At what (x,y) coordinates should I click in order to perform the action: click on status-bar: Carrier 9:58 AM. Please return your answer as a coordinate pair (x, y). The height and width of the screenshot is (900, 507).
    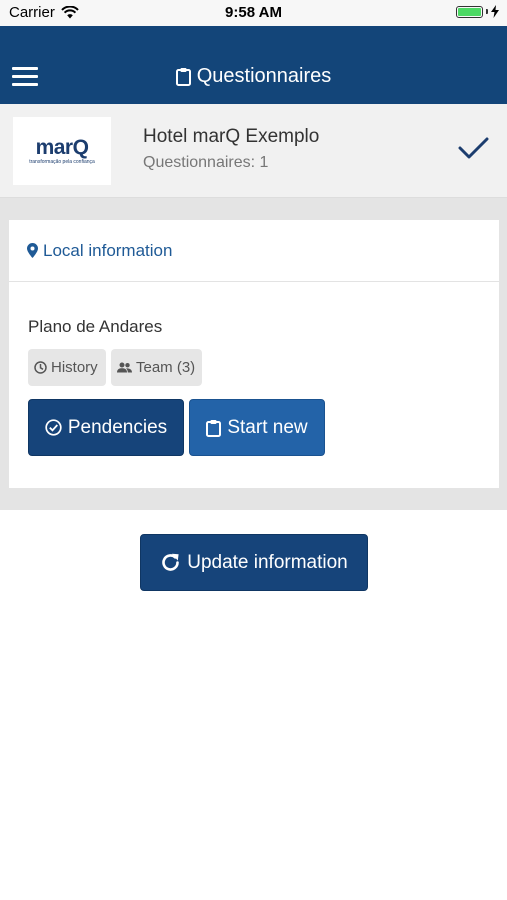
    Looking at the image, I should click on (253, 13).